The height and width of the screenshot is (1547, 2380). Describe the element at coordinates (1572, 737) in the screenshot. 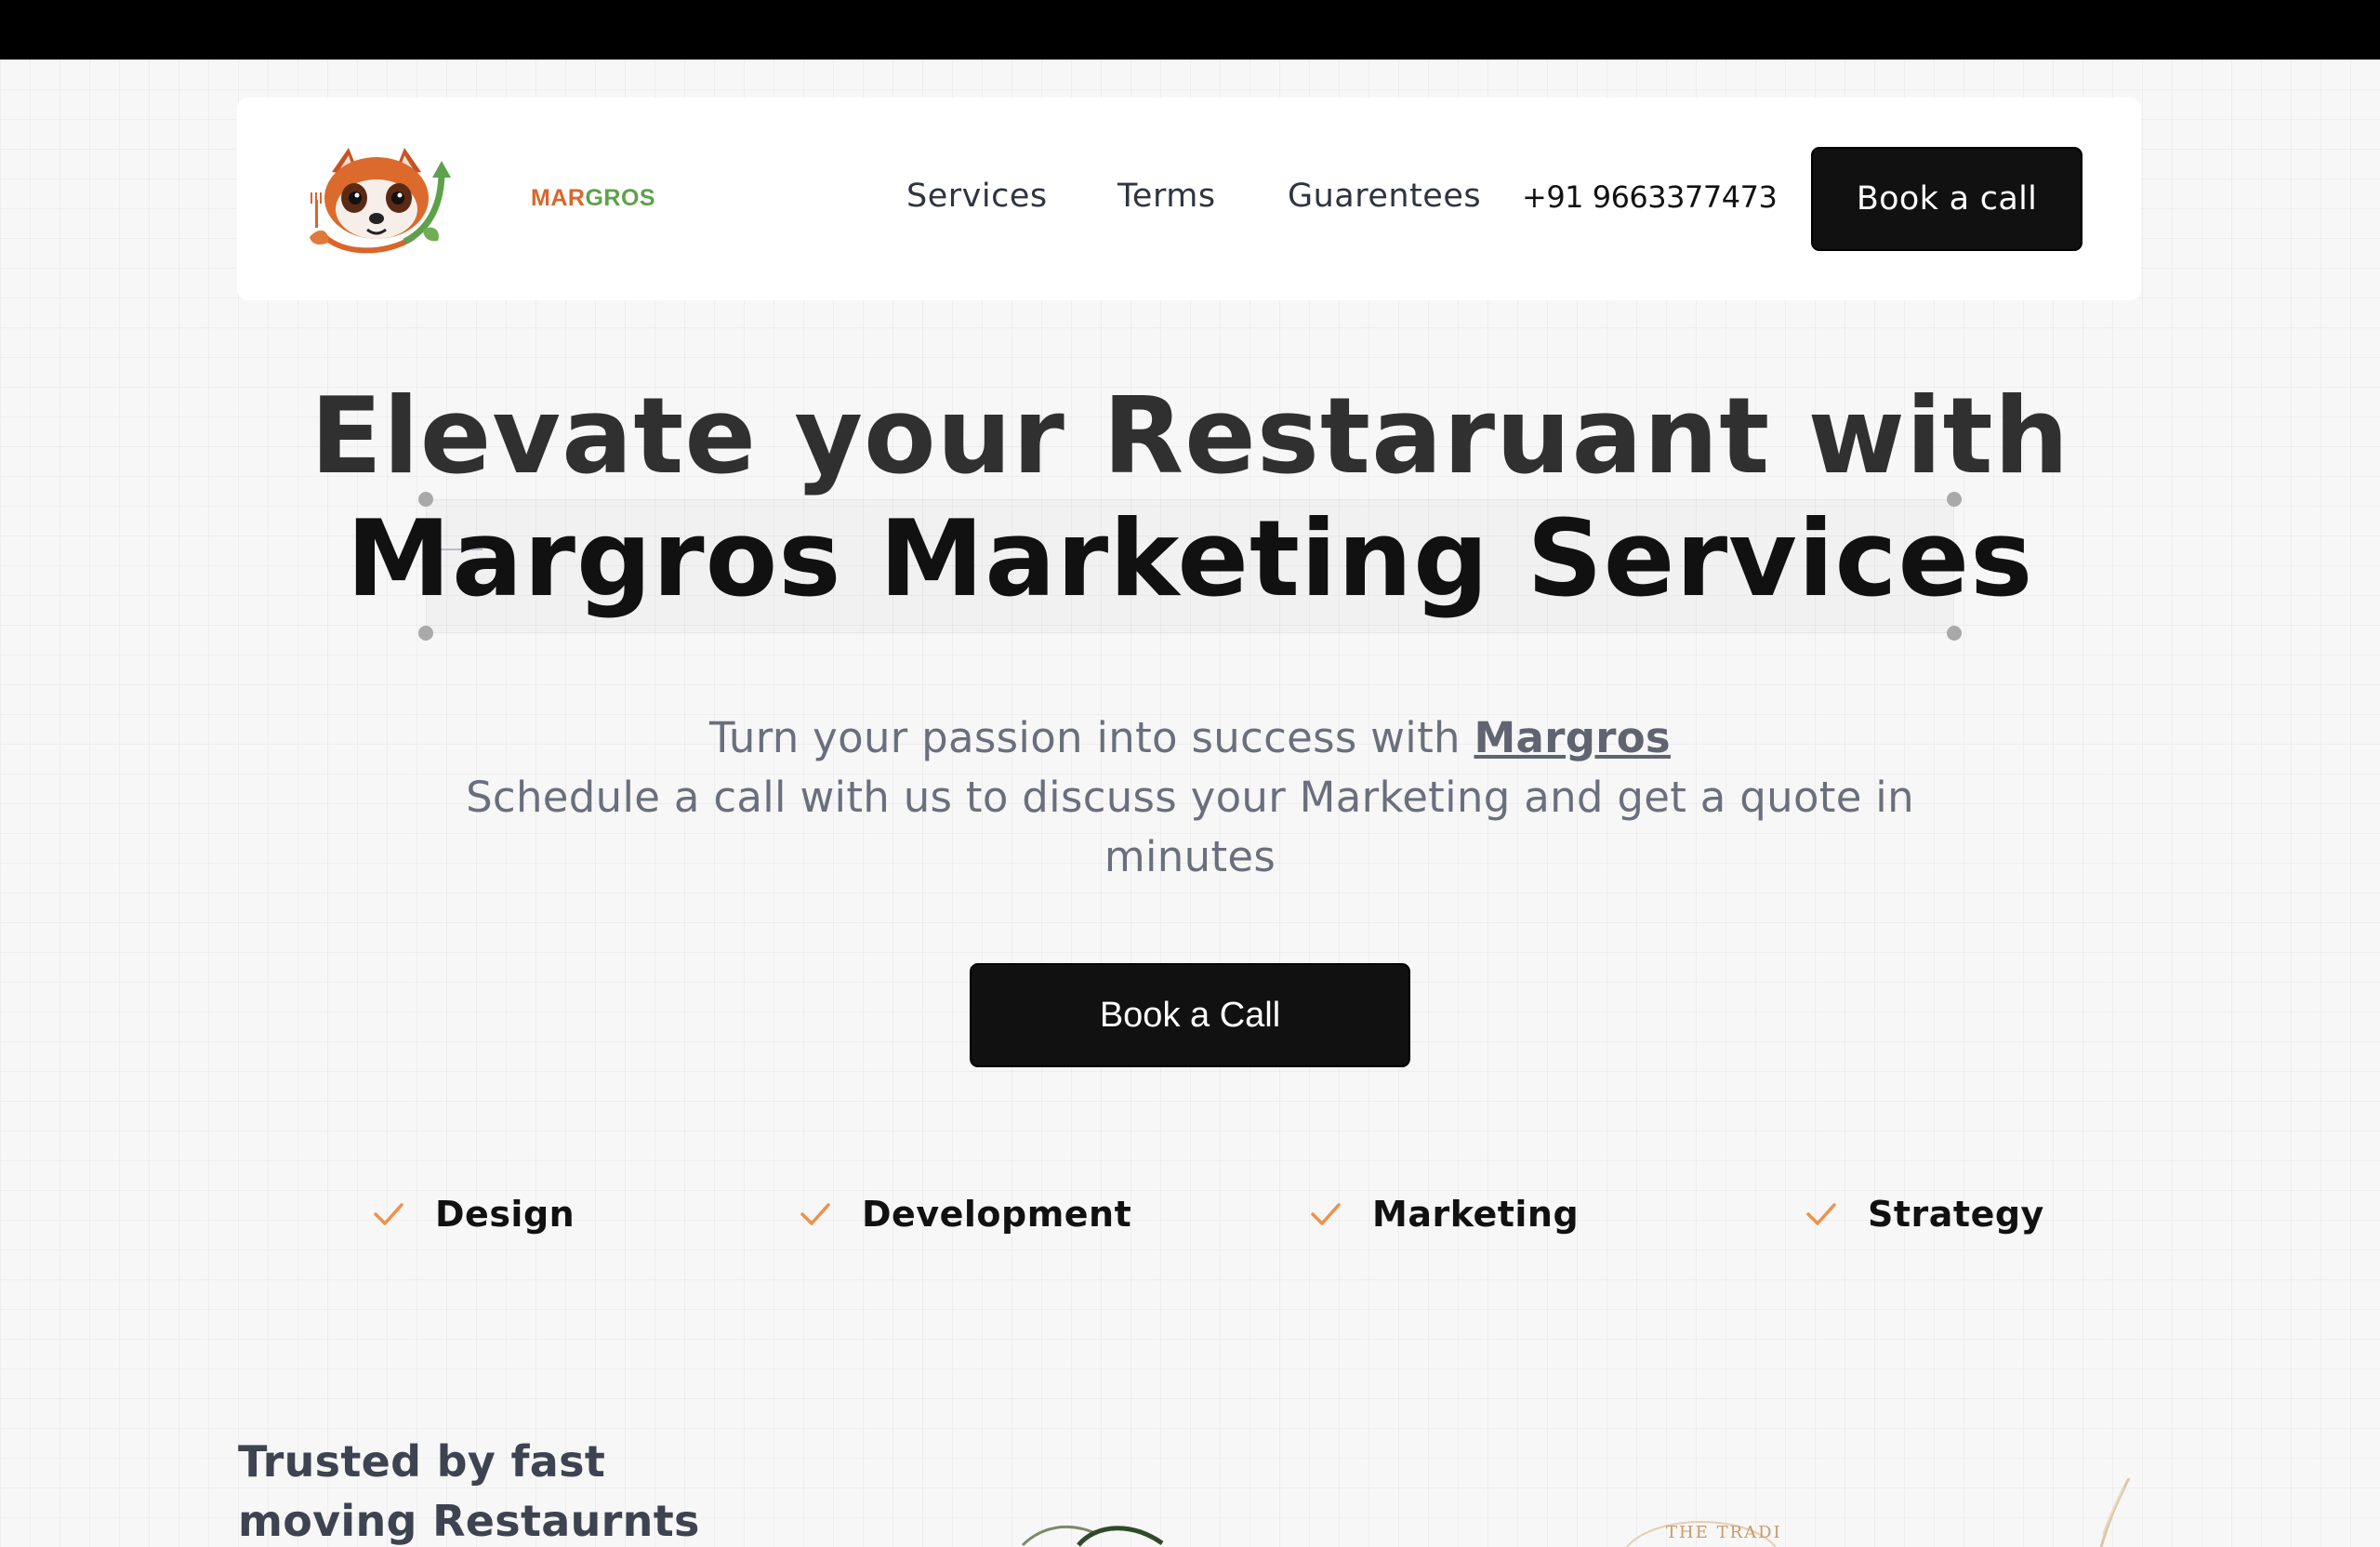

I see `margros-link: Margros` at that location.